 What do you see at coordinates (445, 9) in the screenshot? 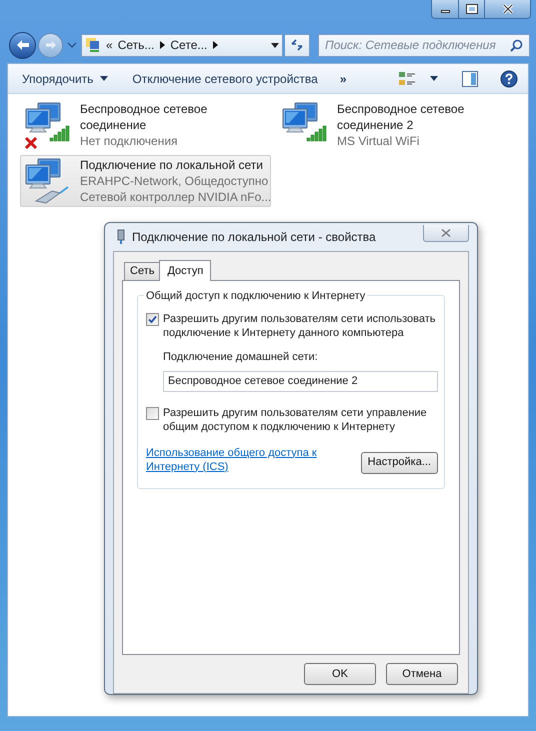
I see `minimize-button` at bounding box center [445, 9].